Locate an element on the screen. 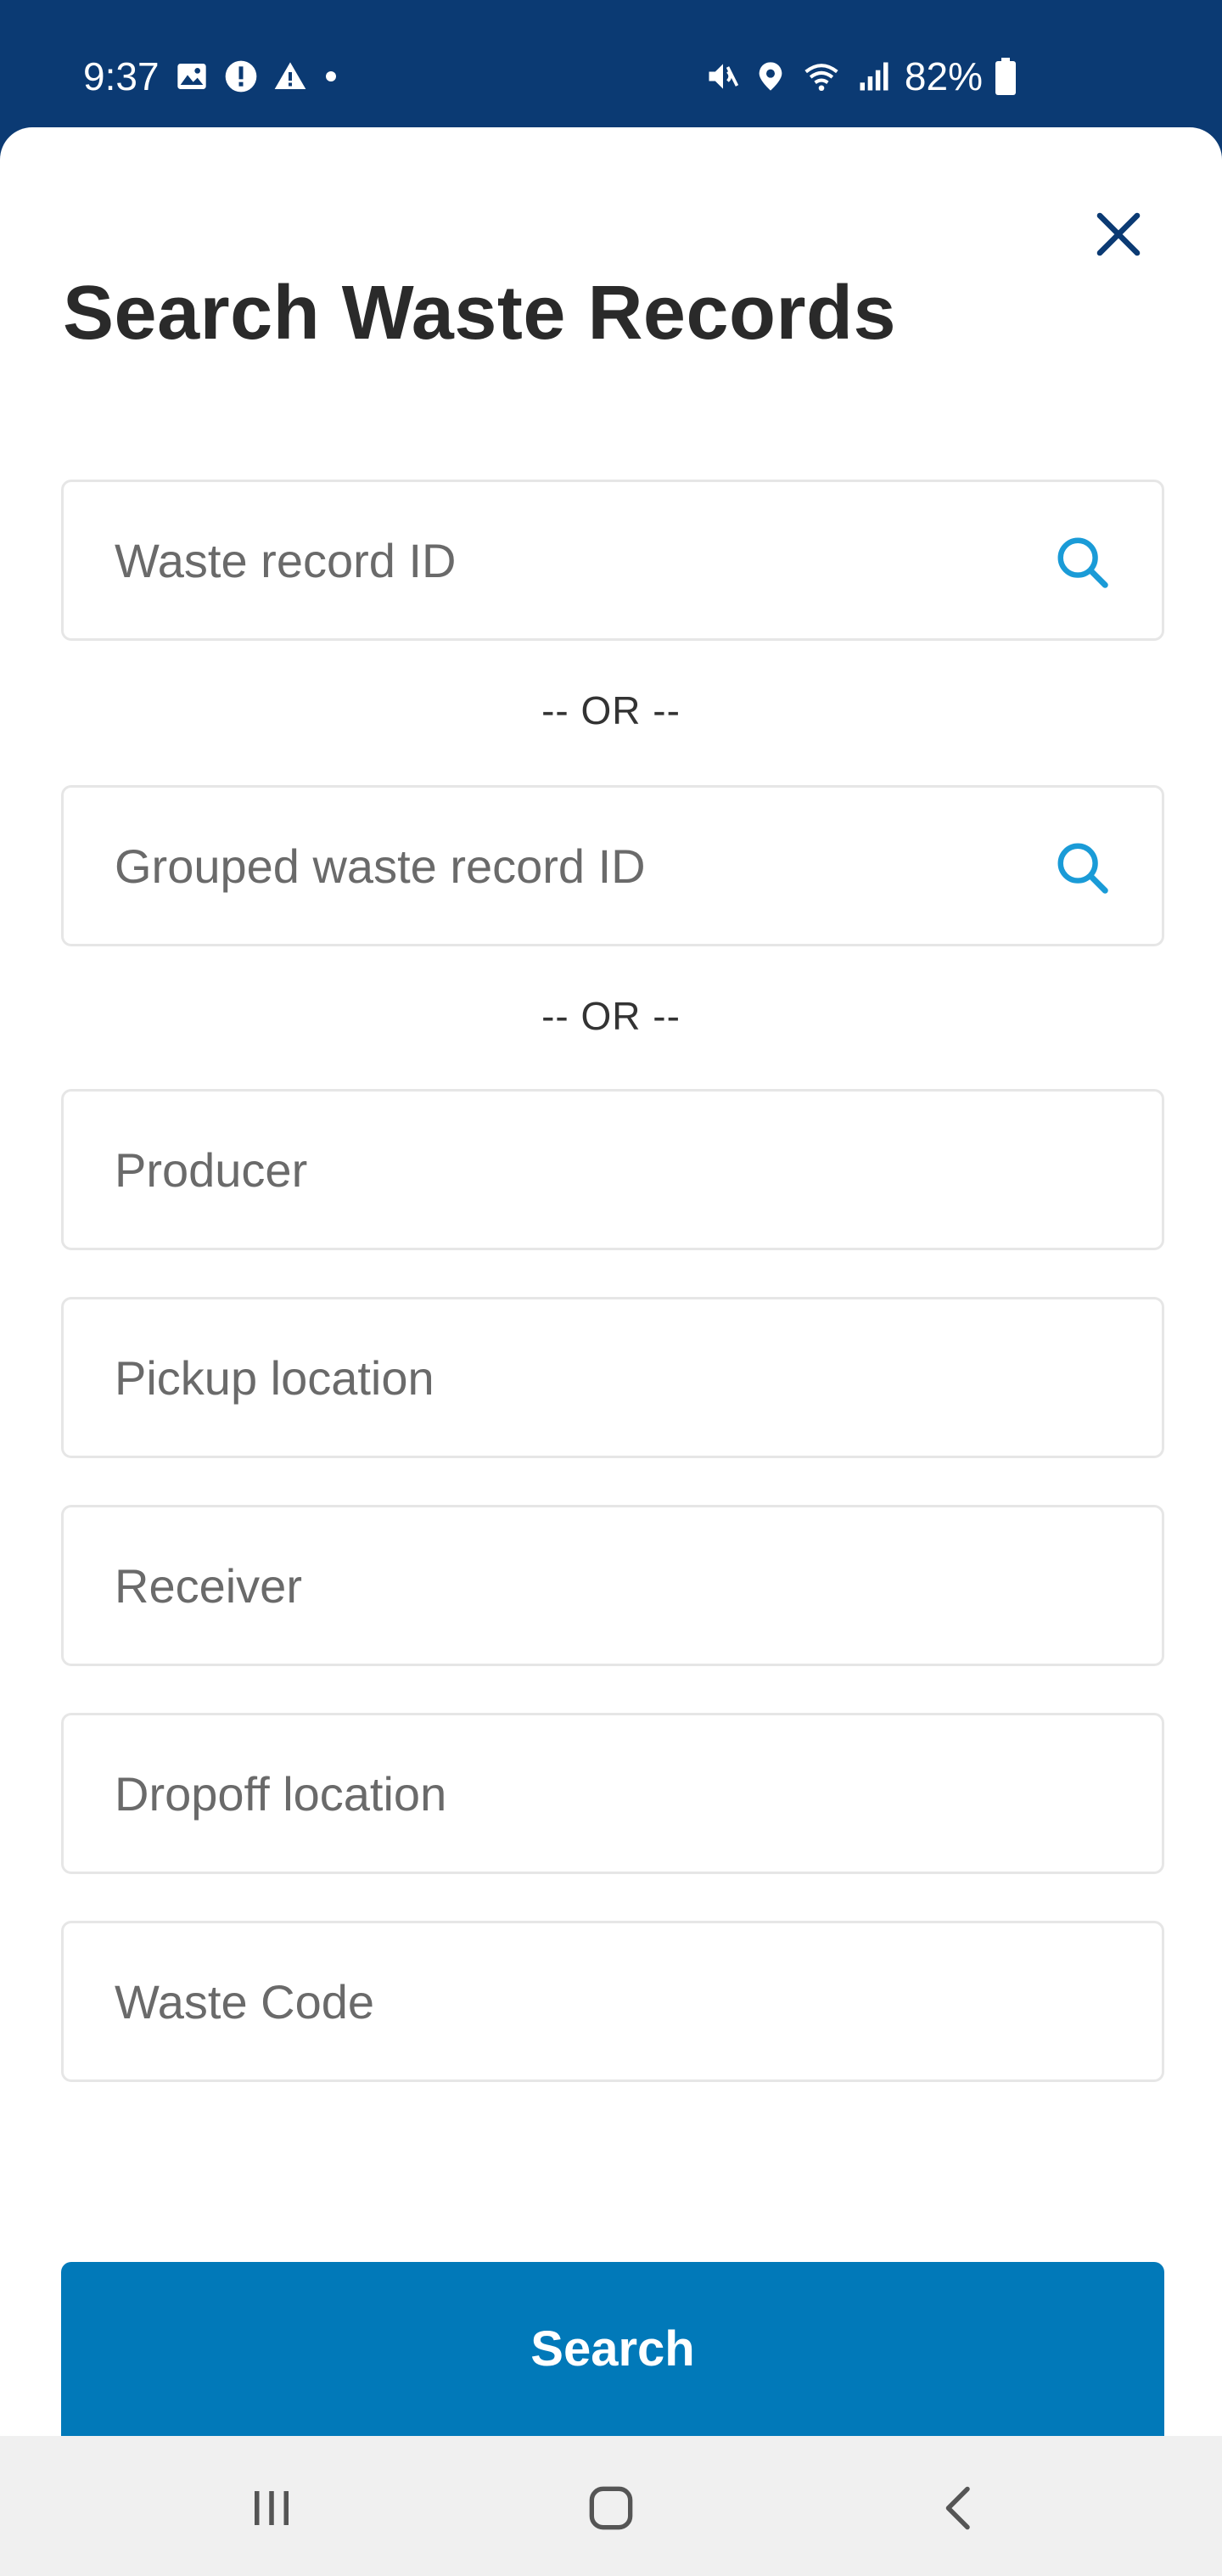 The height and width of the screenshot is (2576, 1222). pickup-location-field is located at coordinates (612, 1377).